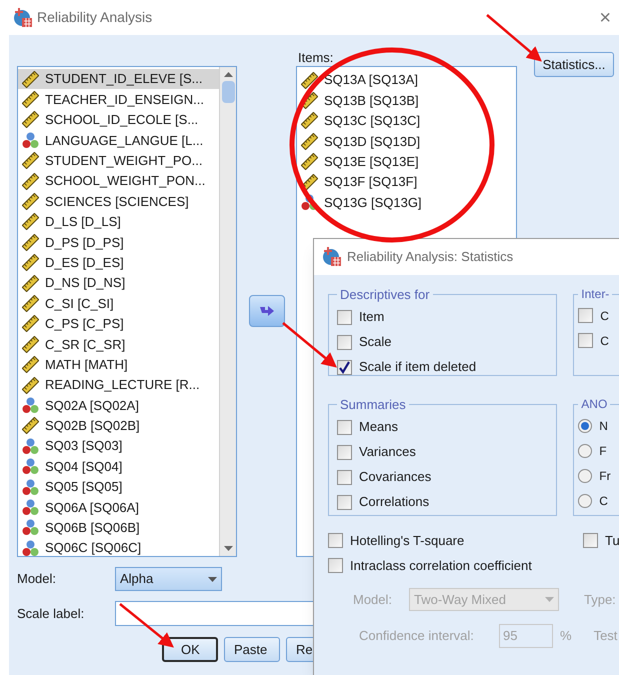  What do you see at coordinates (417, 367) in the screenshot?
I see `option-label: Scale if item deleted` at bounding box center [417, 367].